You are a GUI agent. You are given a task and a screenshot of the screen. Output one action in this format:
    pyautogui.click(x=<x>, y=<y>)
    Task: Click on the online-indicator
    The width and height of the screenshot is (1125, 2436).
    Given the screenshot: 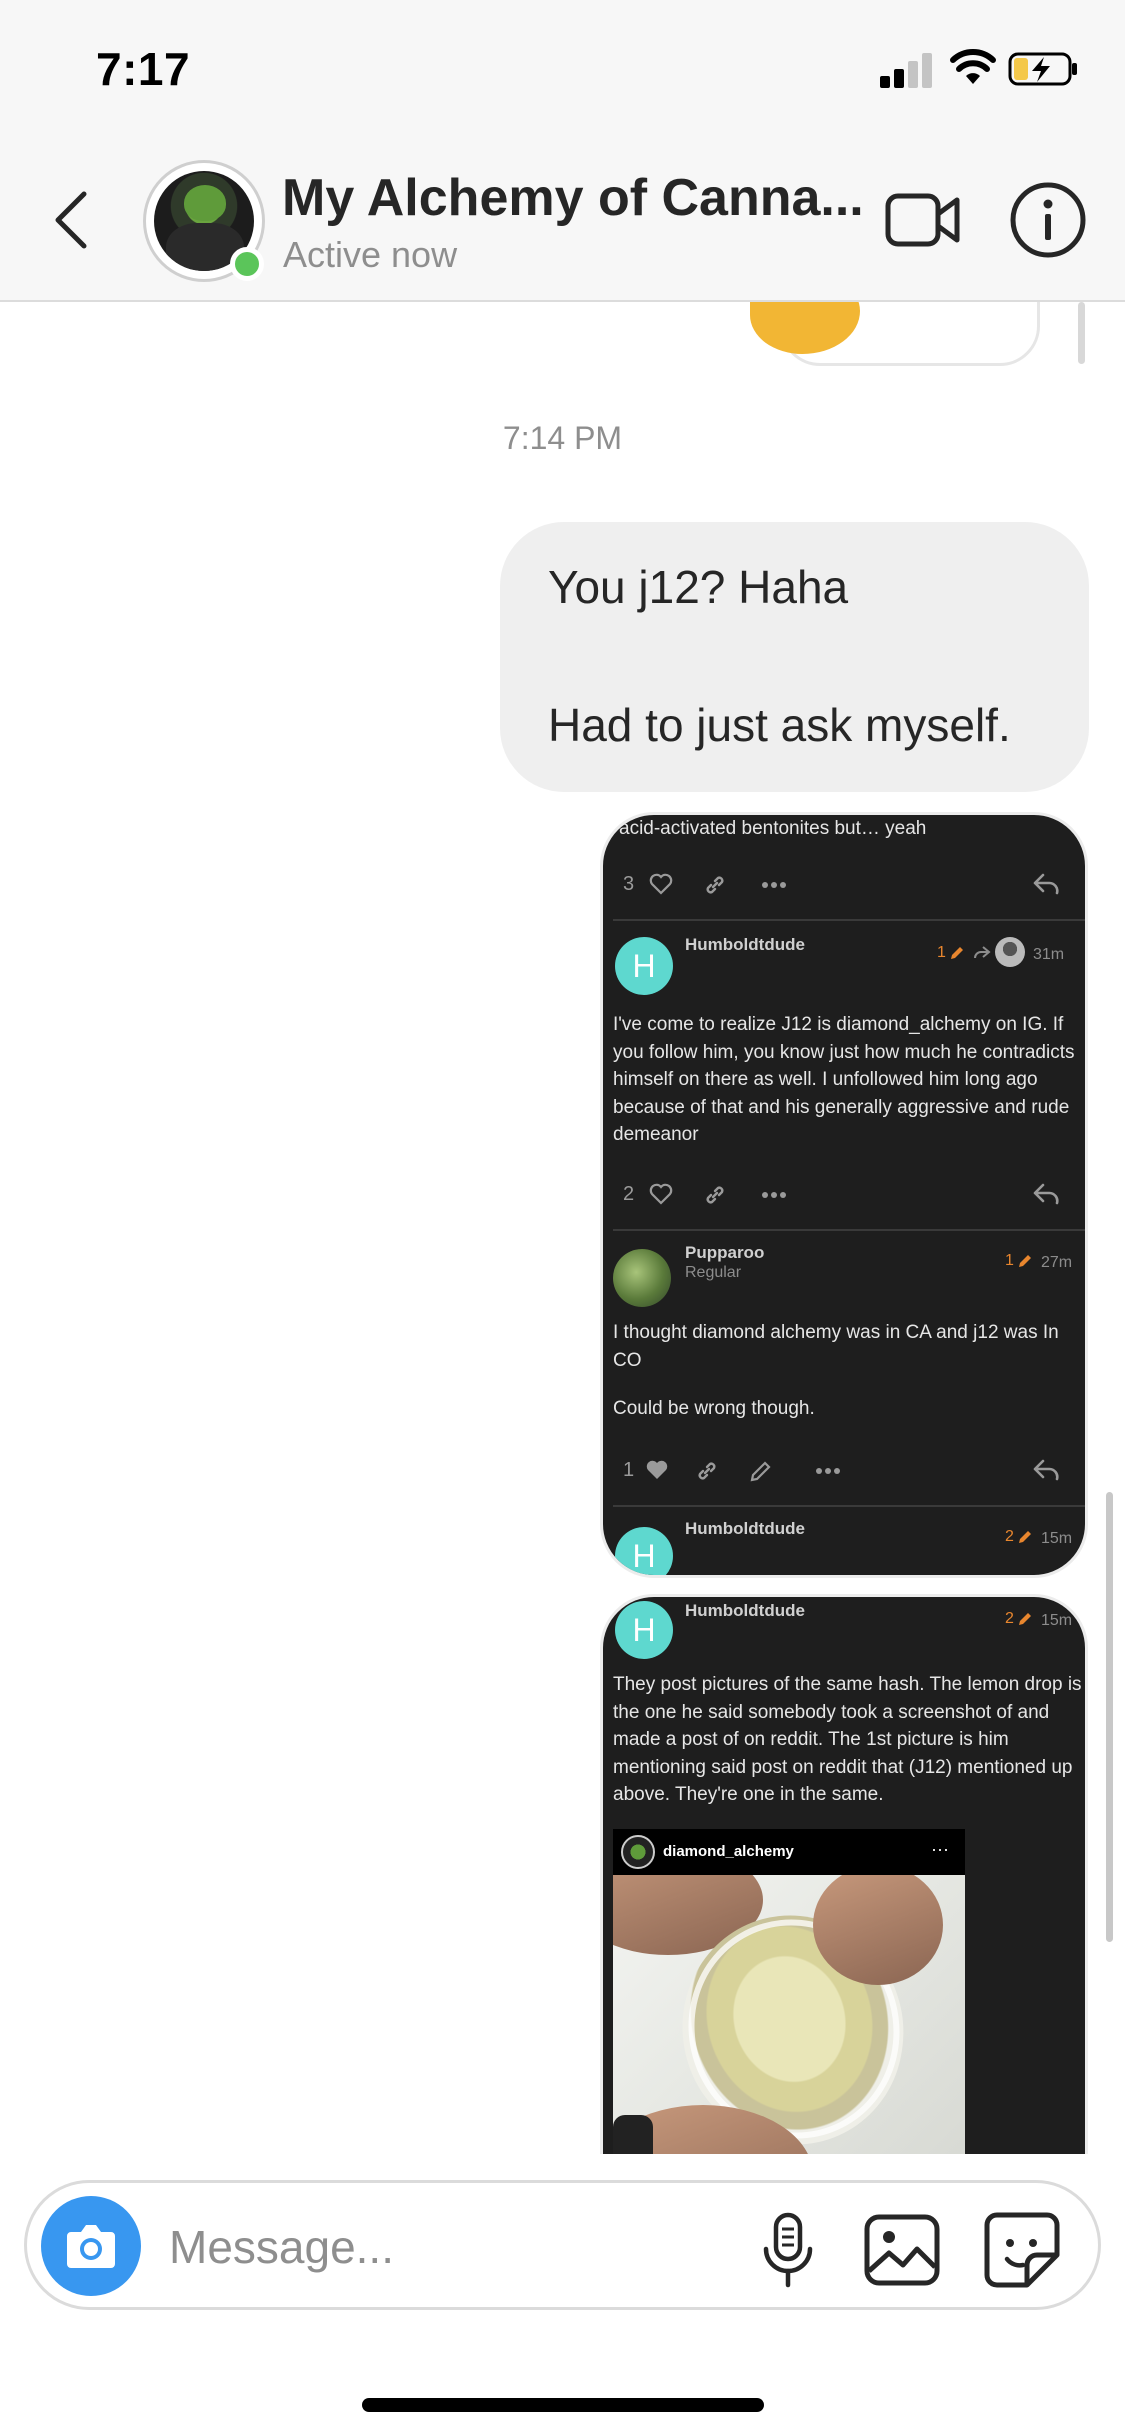 What is the action you would take?
    pyautogui.click(x=247, y=264)
    